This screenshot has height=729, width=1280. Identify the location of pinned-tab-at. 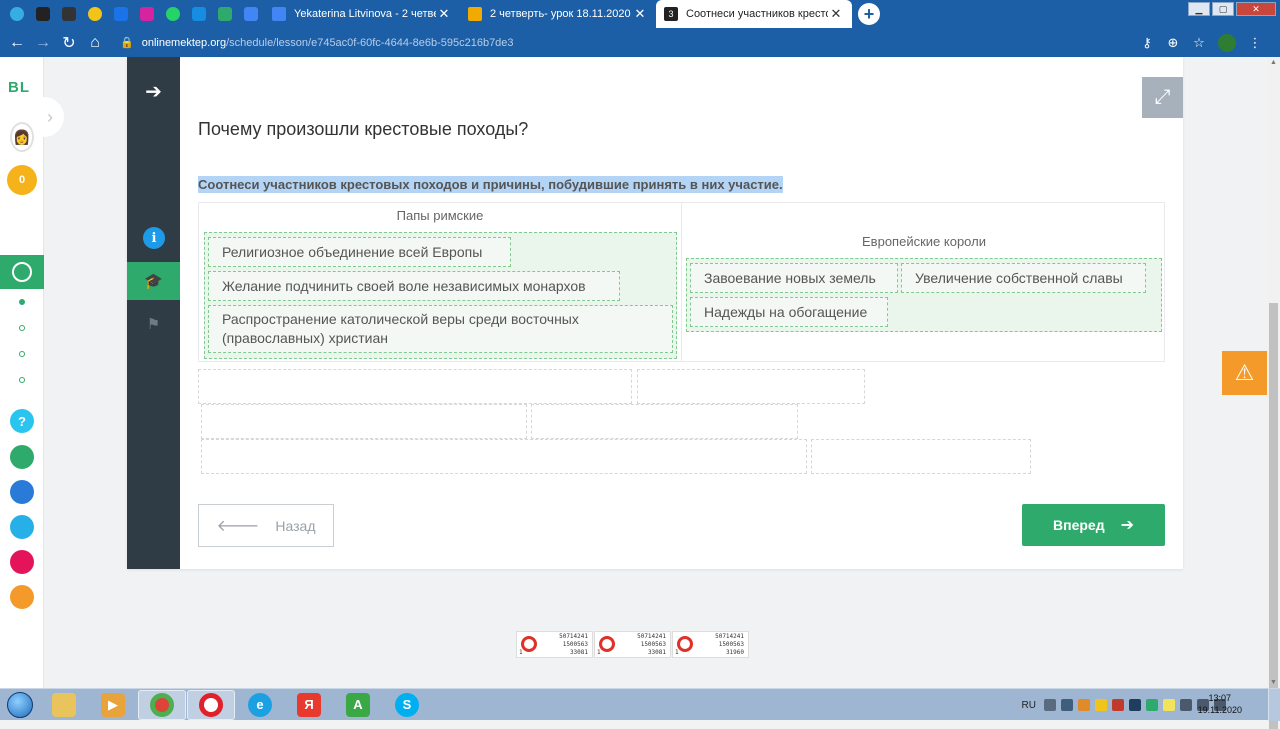
(199, 14).